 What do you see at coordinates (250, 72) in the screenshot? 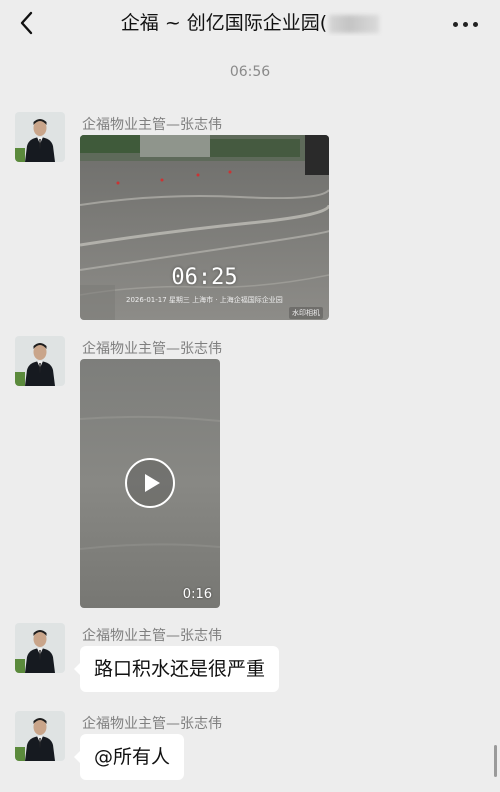
I see `message-timestamp: 06:56` at bounding box center [250, 72].